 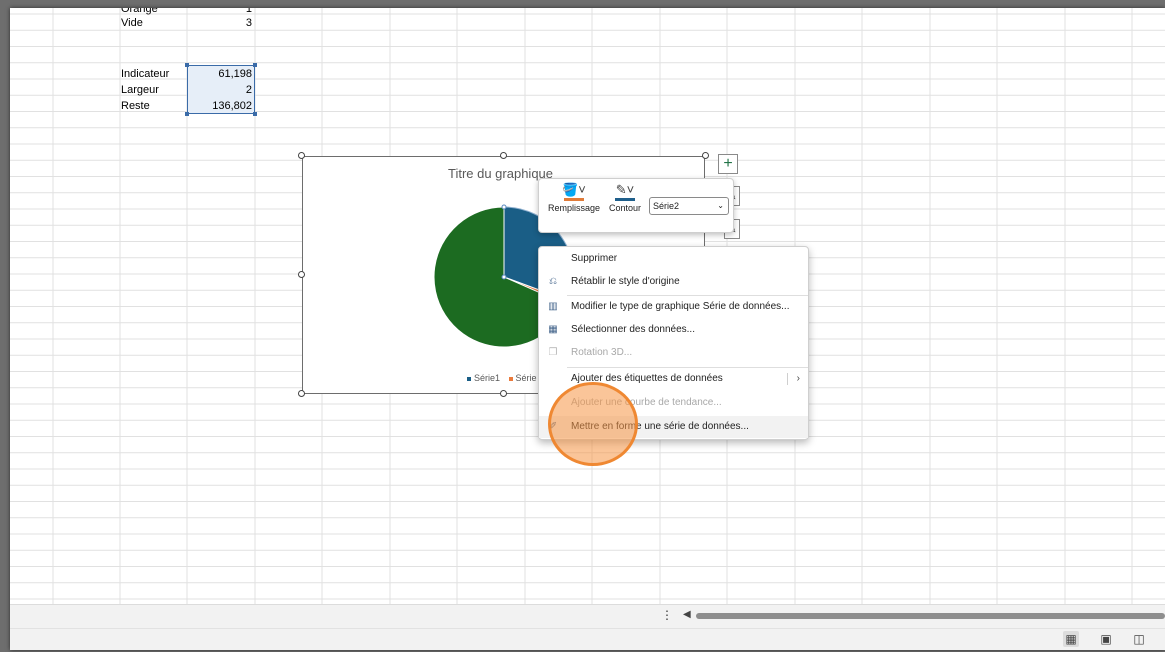 What do you see at coordinates (526, 378) in the screenshot?
I see `legend-entry: Série` at bounding box center [526, 378].